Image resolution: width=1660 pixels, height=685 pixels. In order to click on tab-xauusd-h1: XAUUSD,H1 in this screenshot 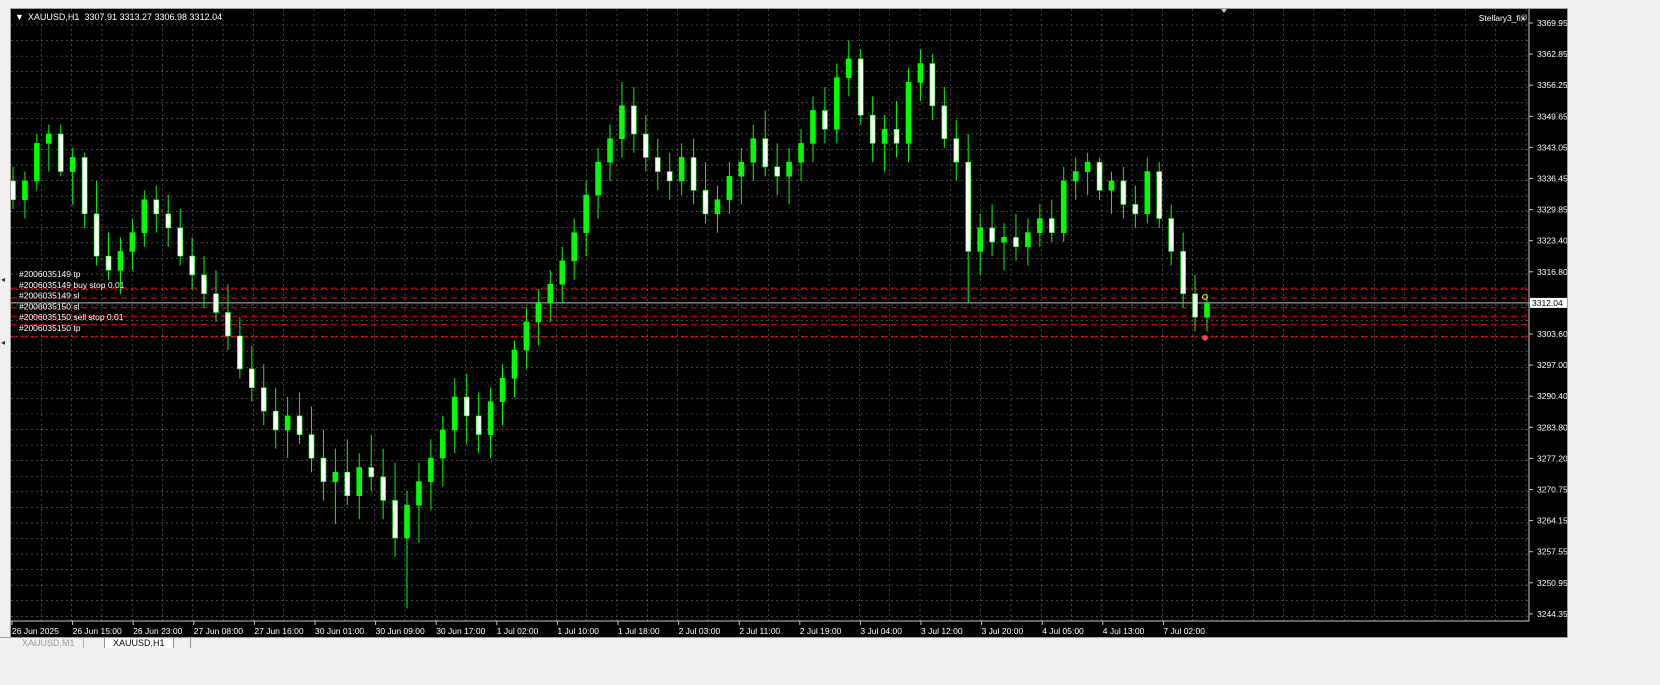, I will do `click(139, 643)`.